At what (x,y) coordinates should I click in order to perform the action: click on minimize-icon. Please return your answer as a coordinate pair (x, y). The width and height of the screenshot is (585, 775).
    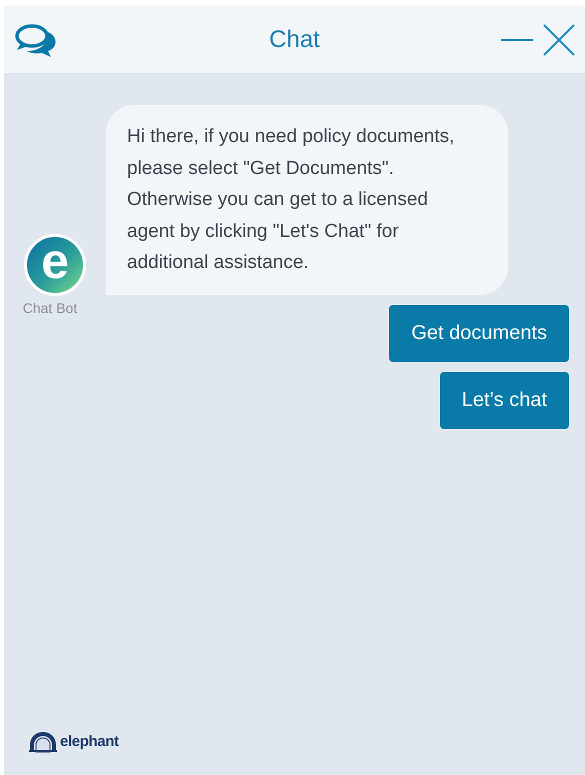
    Looking at the image, I should click on (517, 40).